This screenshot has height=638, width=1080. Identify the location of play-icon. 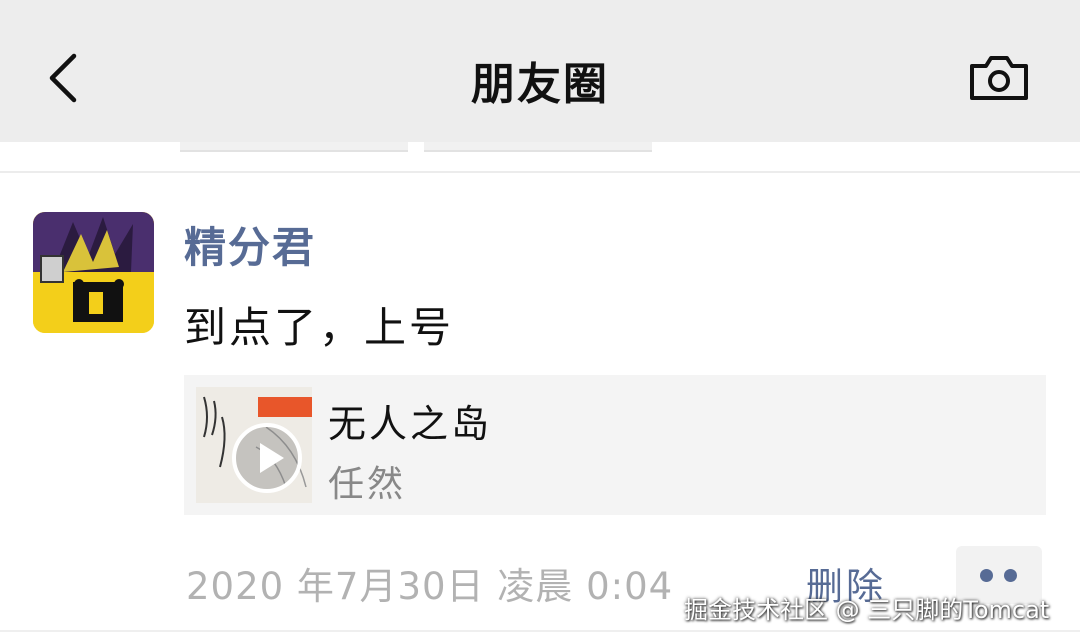
(267, 458).